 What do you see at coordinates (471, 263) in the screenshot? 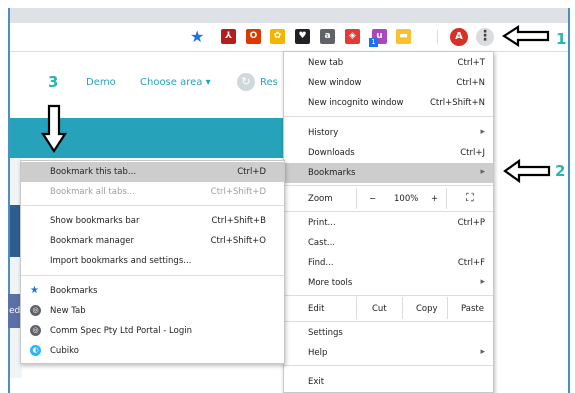
I see `menu-item-shortcut: Ctrl+F` at bounding box center [471, 263].